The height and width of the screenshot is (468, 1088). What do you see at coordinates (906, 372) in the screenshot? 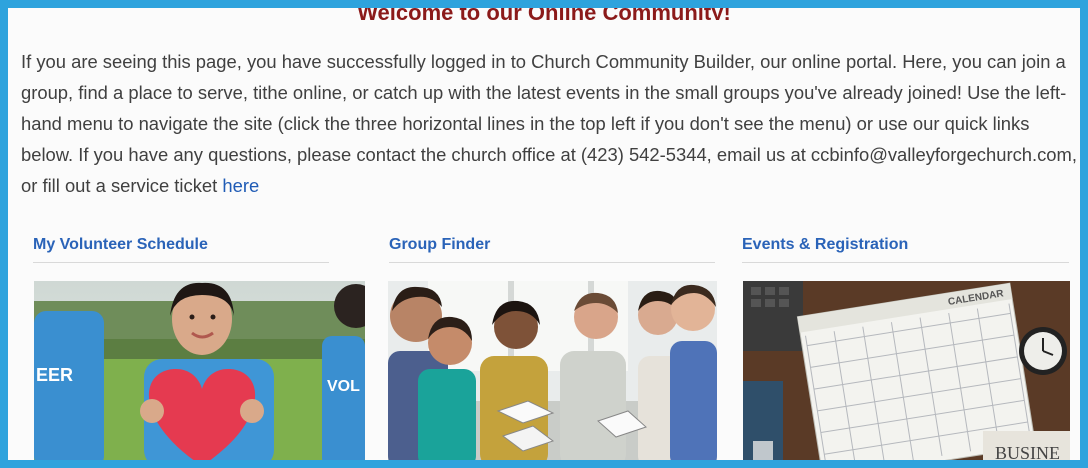
I see `events-registration-image: CALENDAR BUSINE` at bounding box center [906, 372].